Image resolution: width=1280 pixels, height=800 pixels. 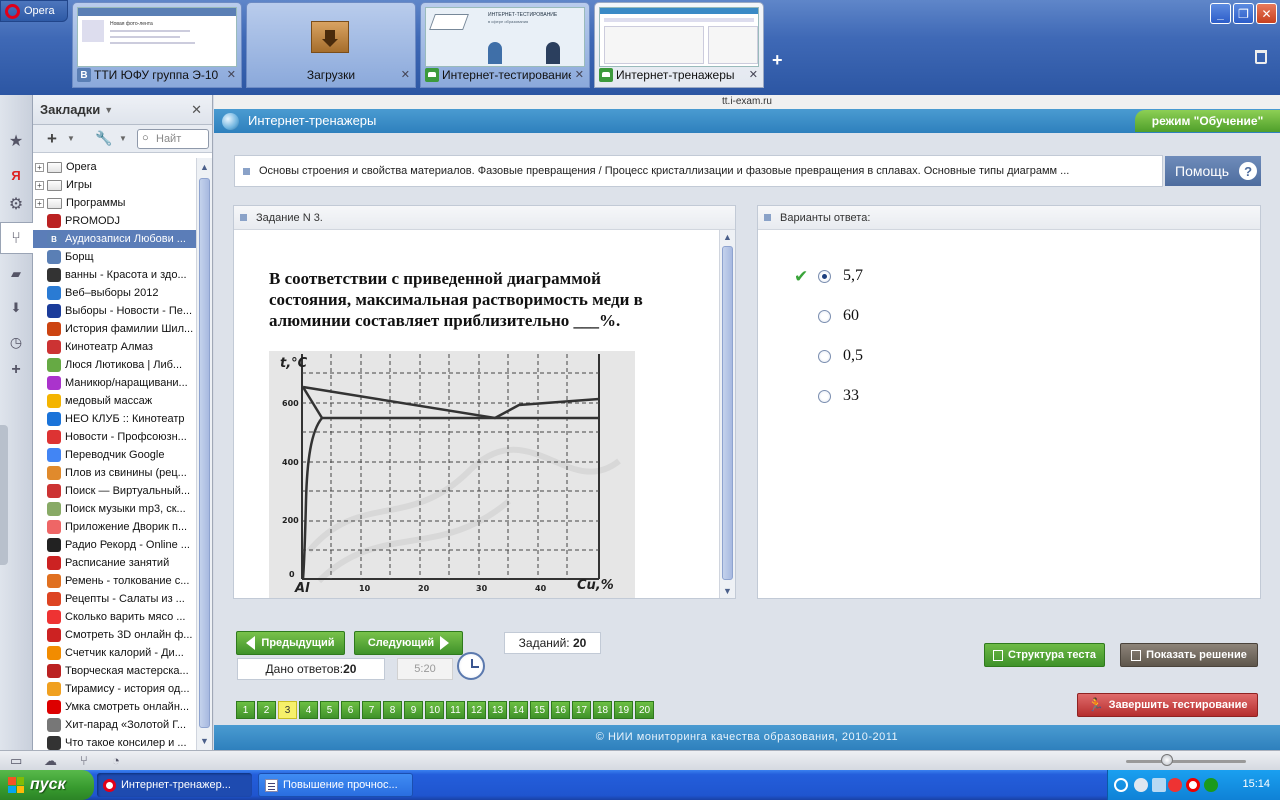 What do you see at coordinates (114, 455) in the screenshot?
I see `bookmark-item: Переводчик Google` at bounding box center [114, 455].